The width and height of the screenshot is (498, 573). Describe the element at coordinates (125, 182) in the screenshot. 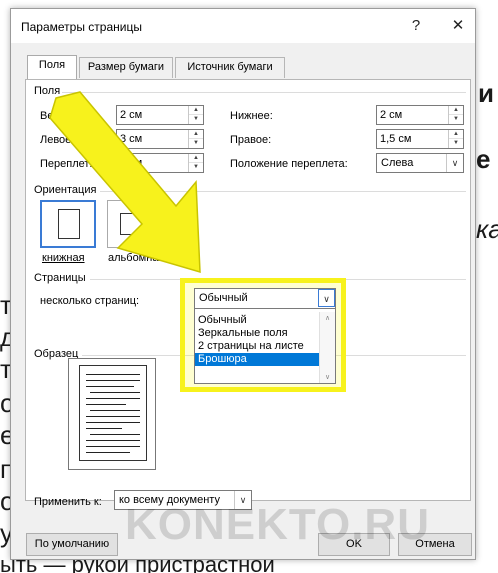

I see `arrow-icon` at that location.